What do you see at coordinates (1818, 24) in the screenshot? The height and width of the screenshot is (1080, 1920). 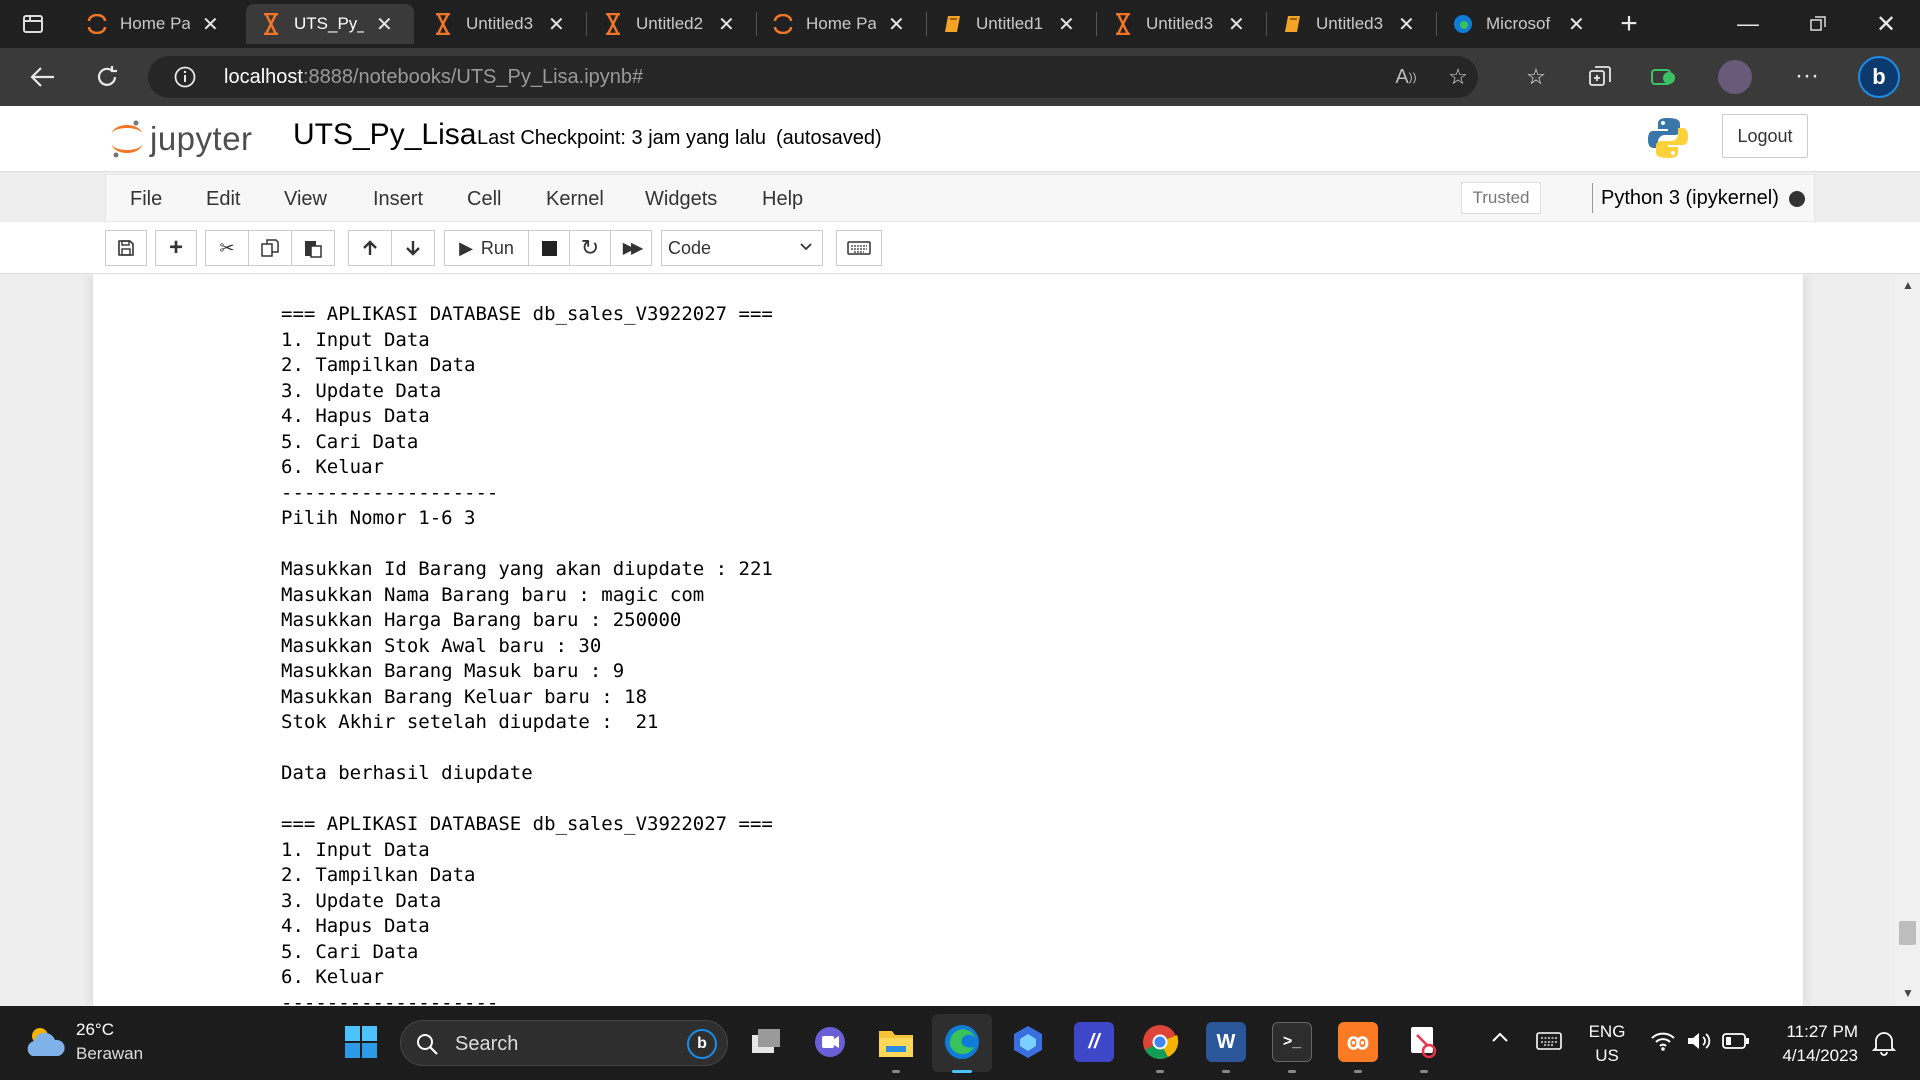 I see `restore-icon` at bounding box center [1818, 24].